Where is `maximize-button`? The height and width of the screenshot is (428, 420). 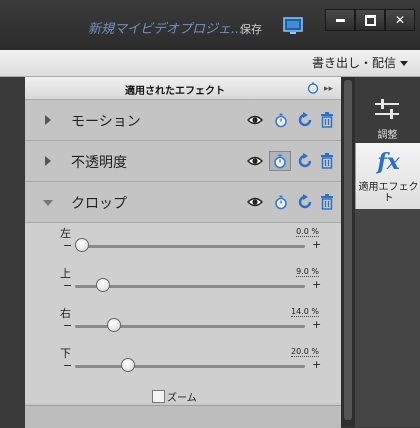 maximize-button is located at coordinates (370, 20).